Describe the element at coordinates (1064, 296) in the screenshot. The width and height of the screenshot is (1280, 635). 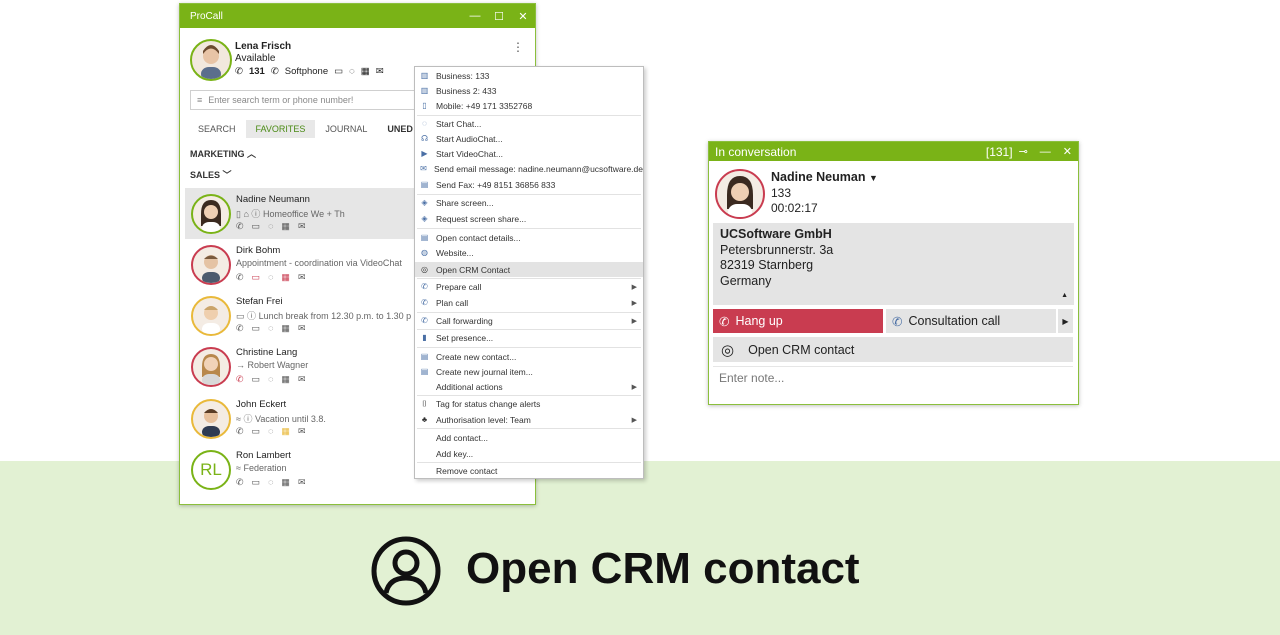
I see `collapse-up-icon: ▲` at that location.